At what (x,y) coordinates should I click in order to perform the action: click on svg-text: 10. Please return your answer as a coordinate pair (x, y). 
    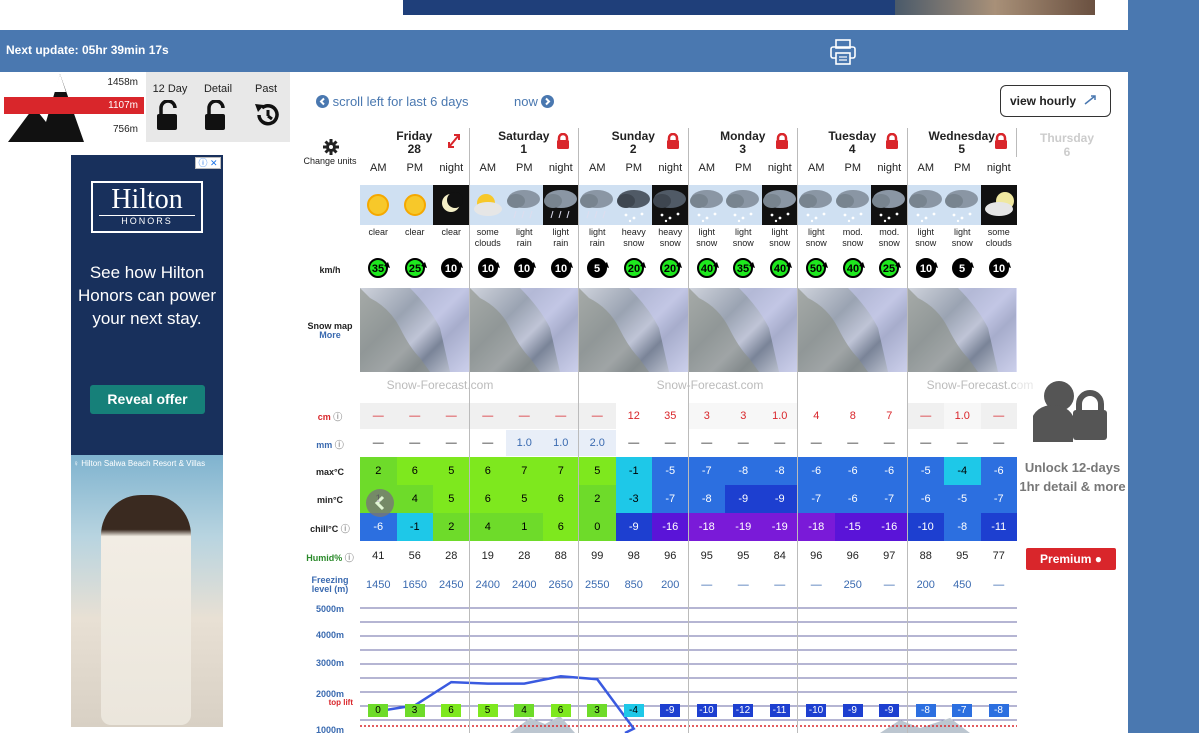
    Looking at the image, I should click on (451, 269).